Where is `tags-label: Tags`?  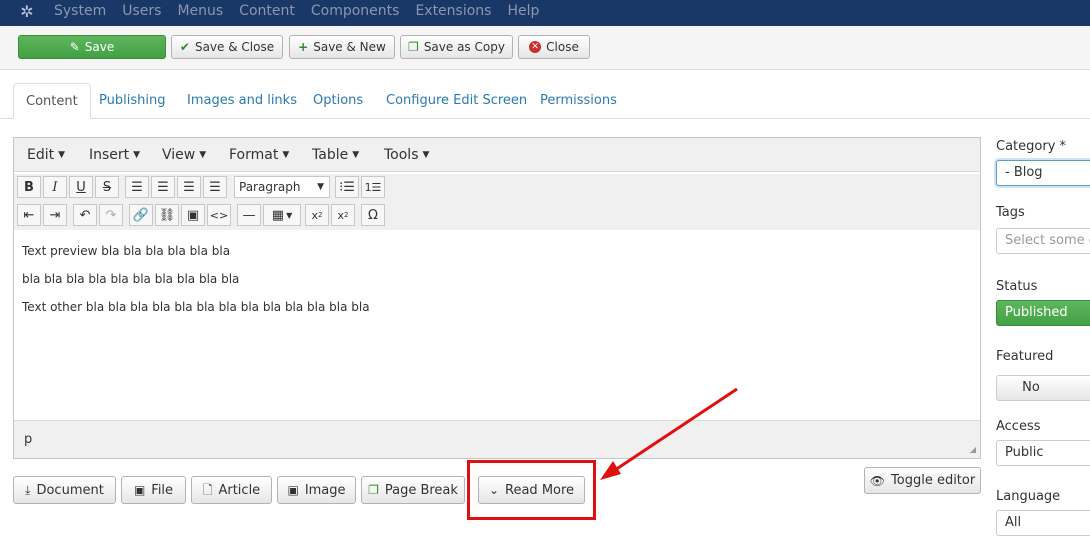
tags-label: Tags is located at coordinates (1010, 212).